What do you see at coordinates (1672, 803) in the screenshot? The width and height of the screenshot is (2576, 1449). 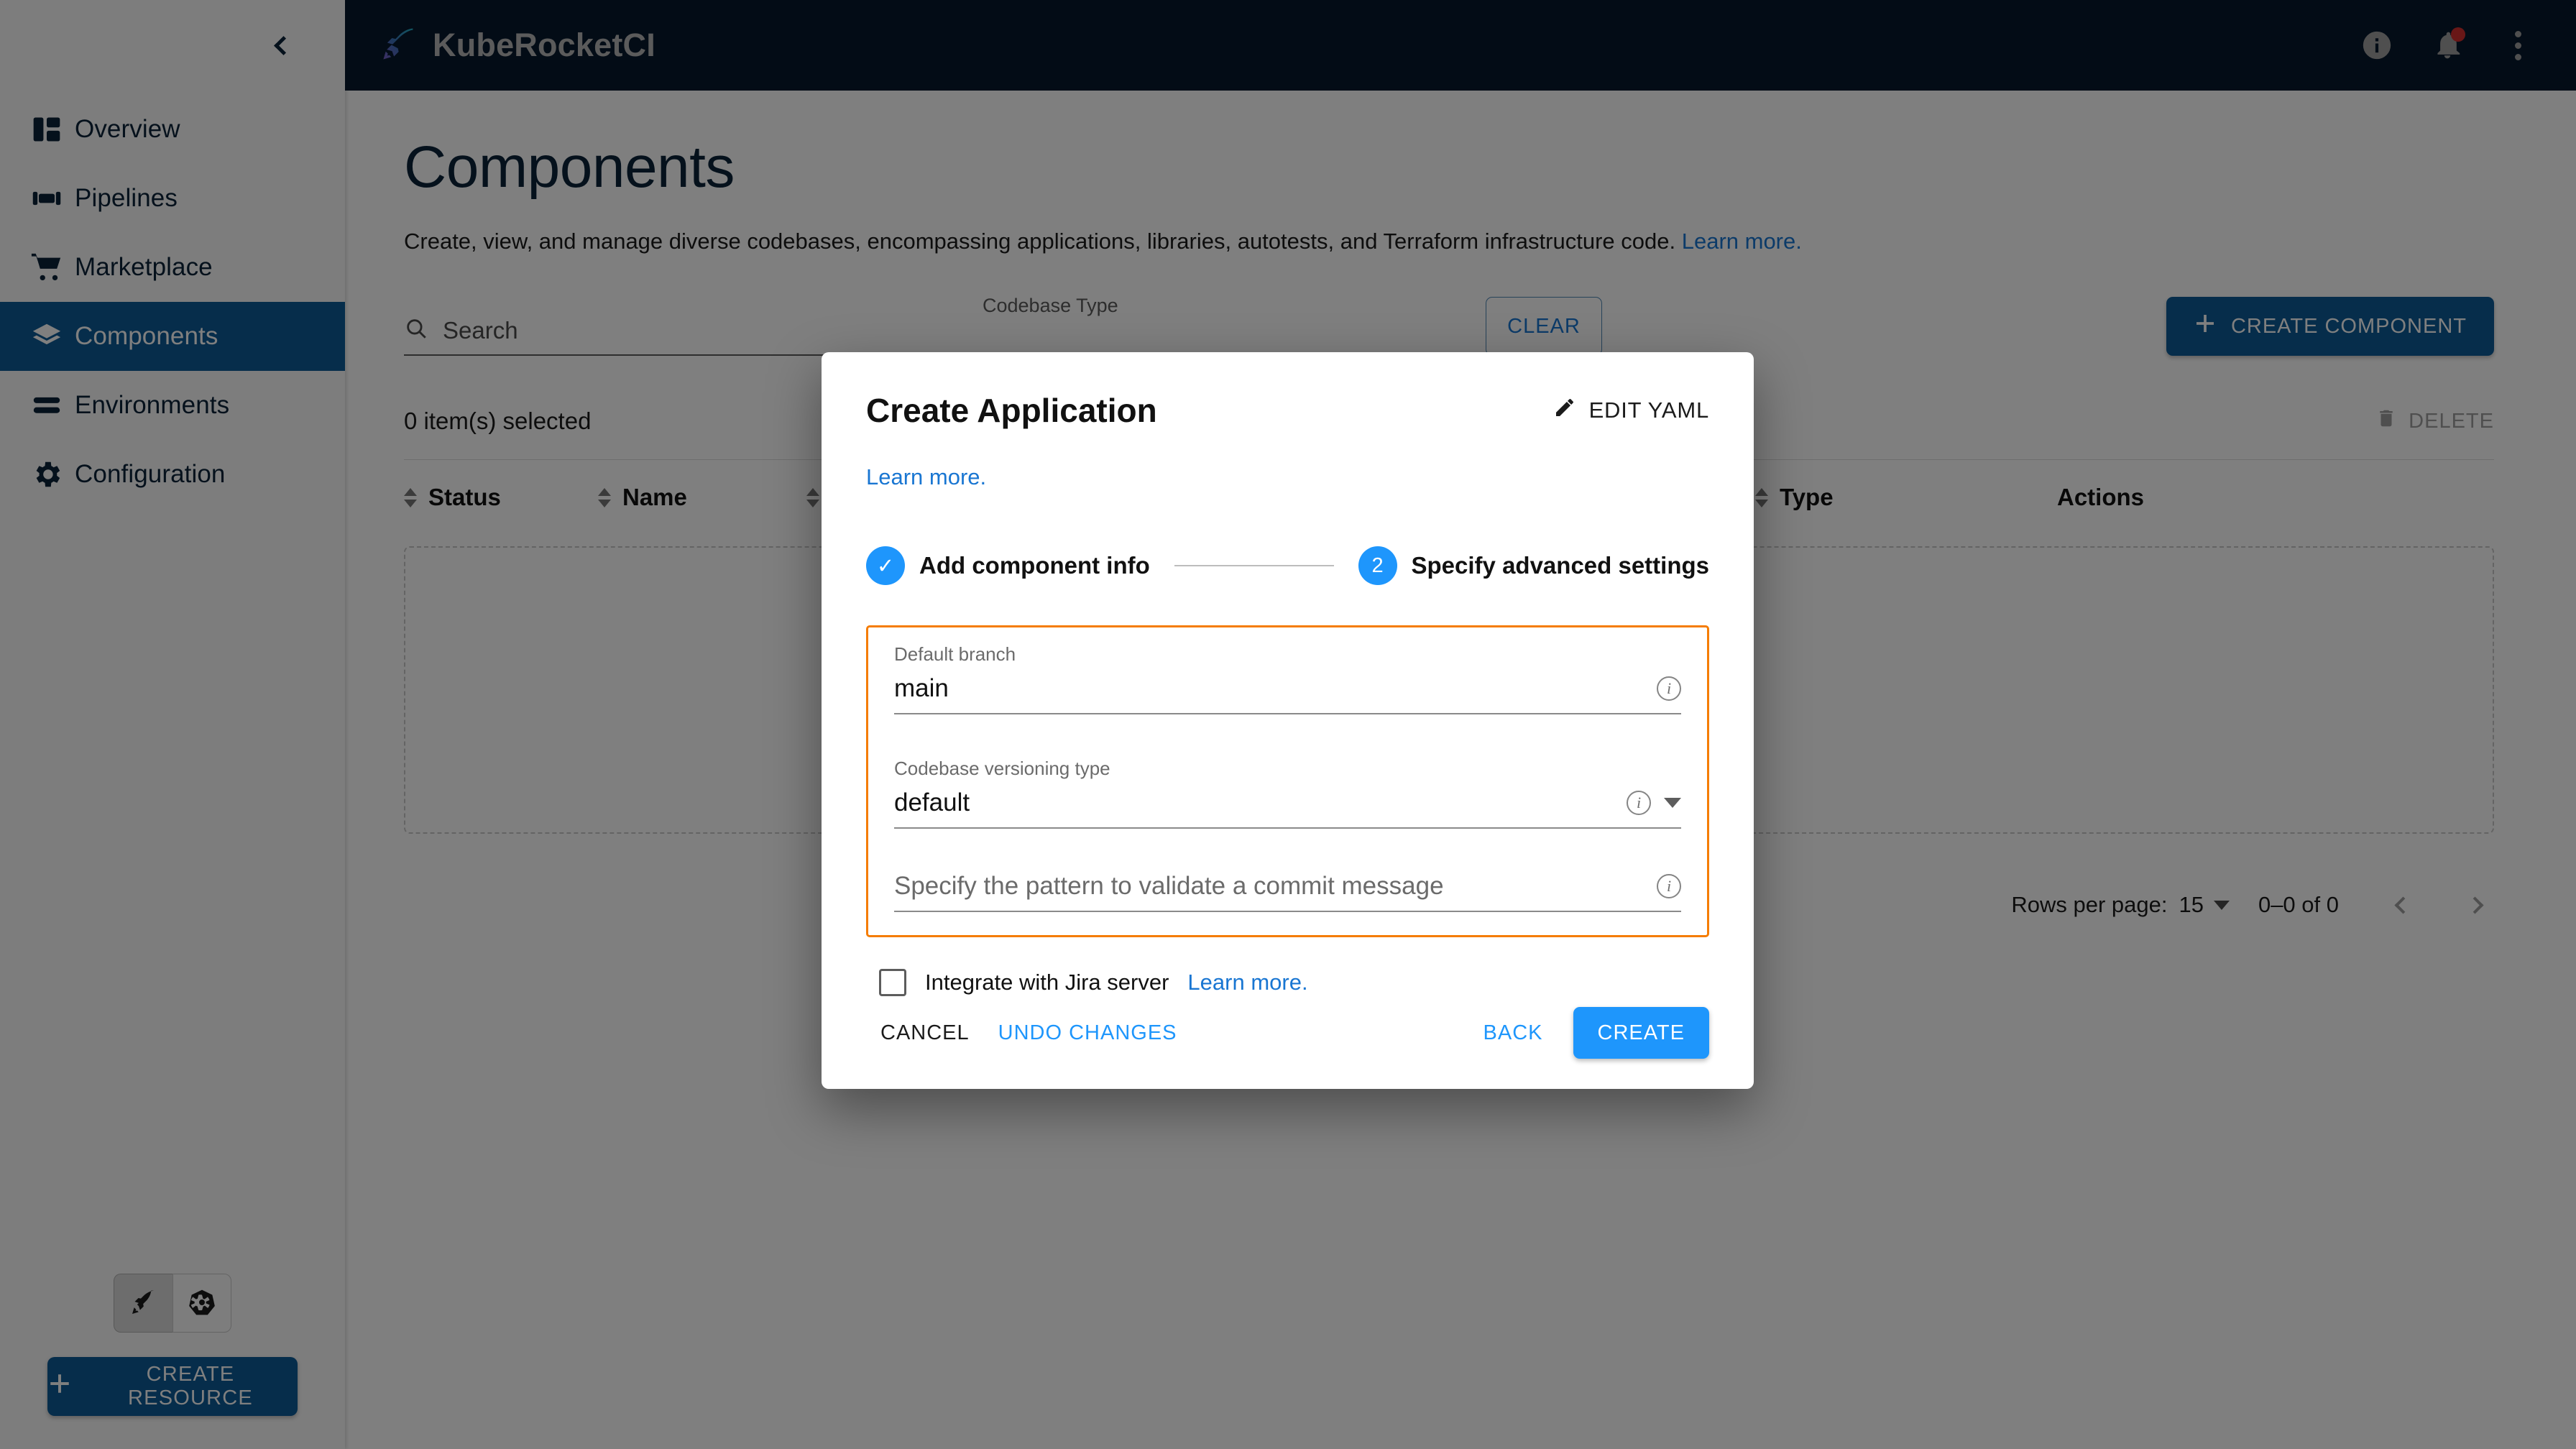 I see `chevron-down-icon` at bounding box center [1672, 803].